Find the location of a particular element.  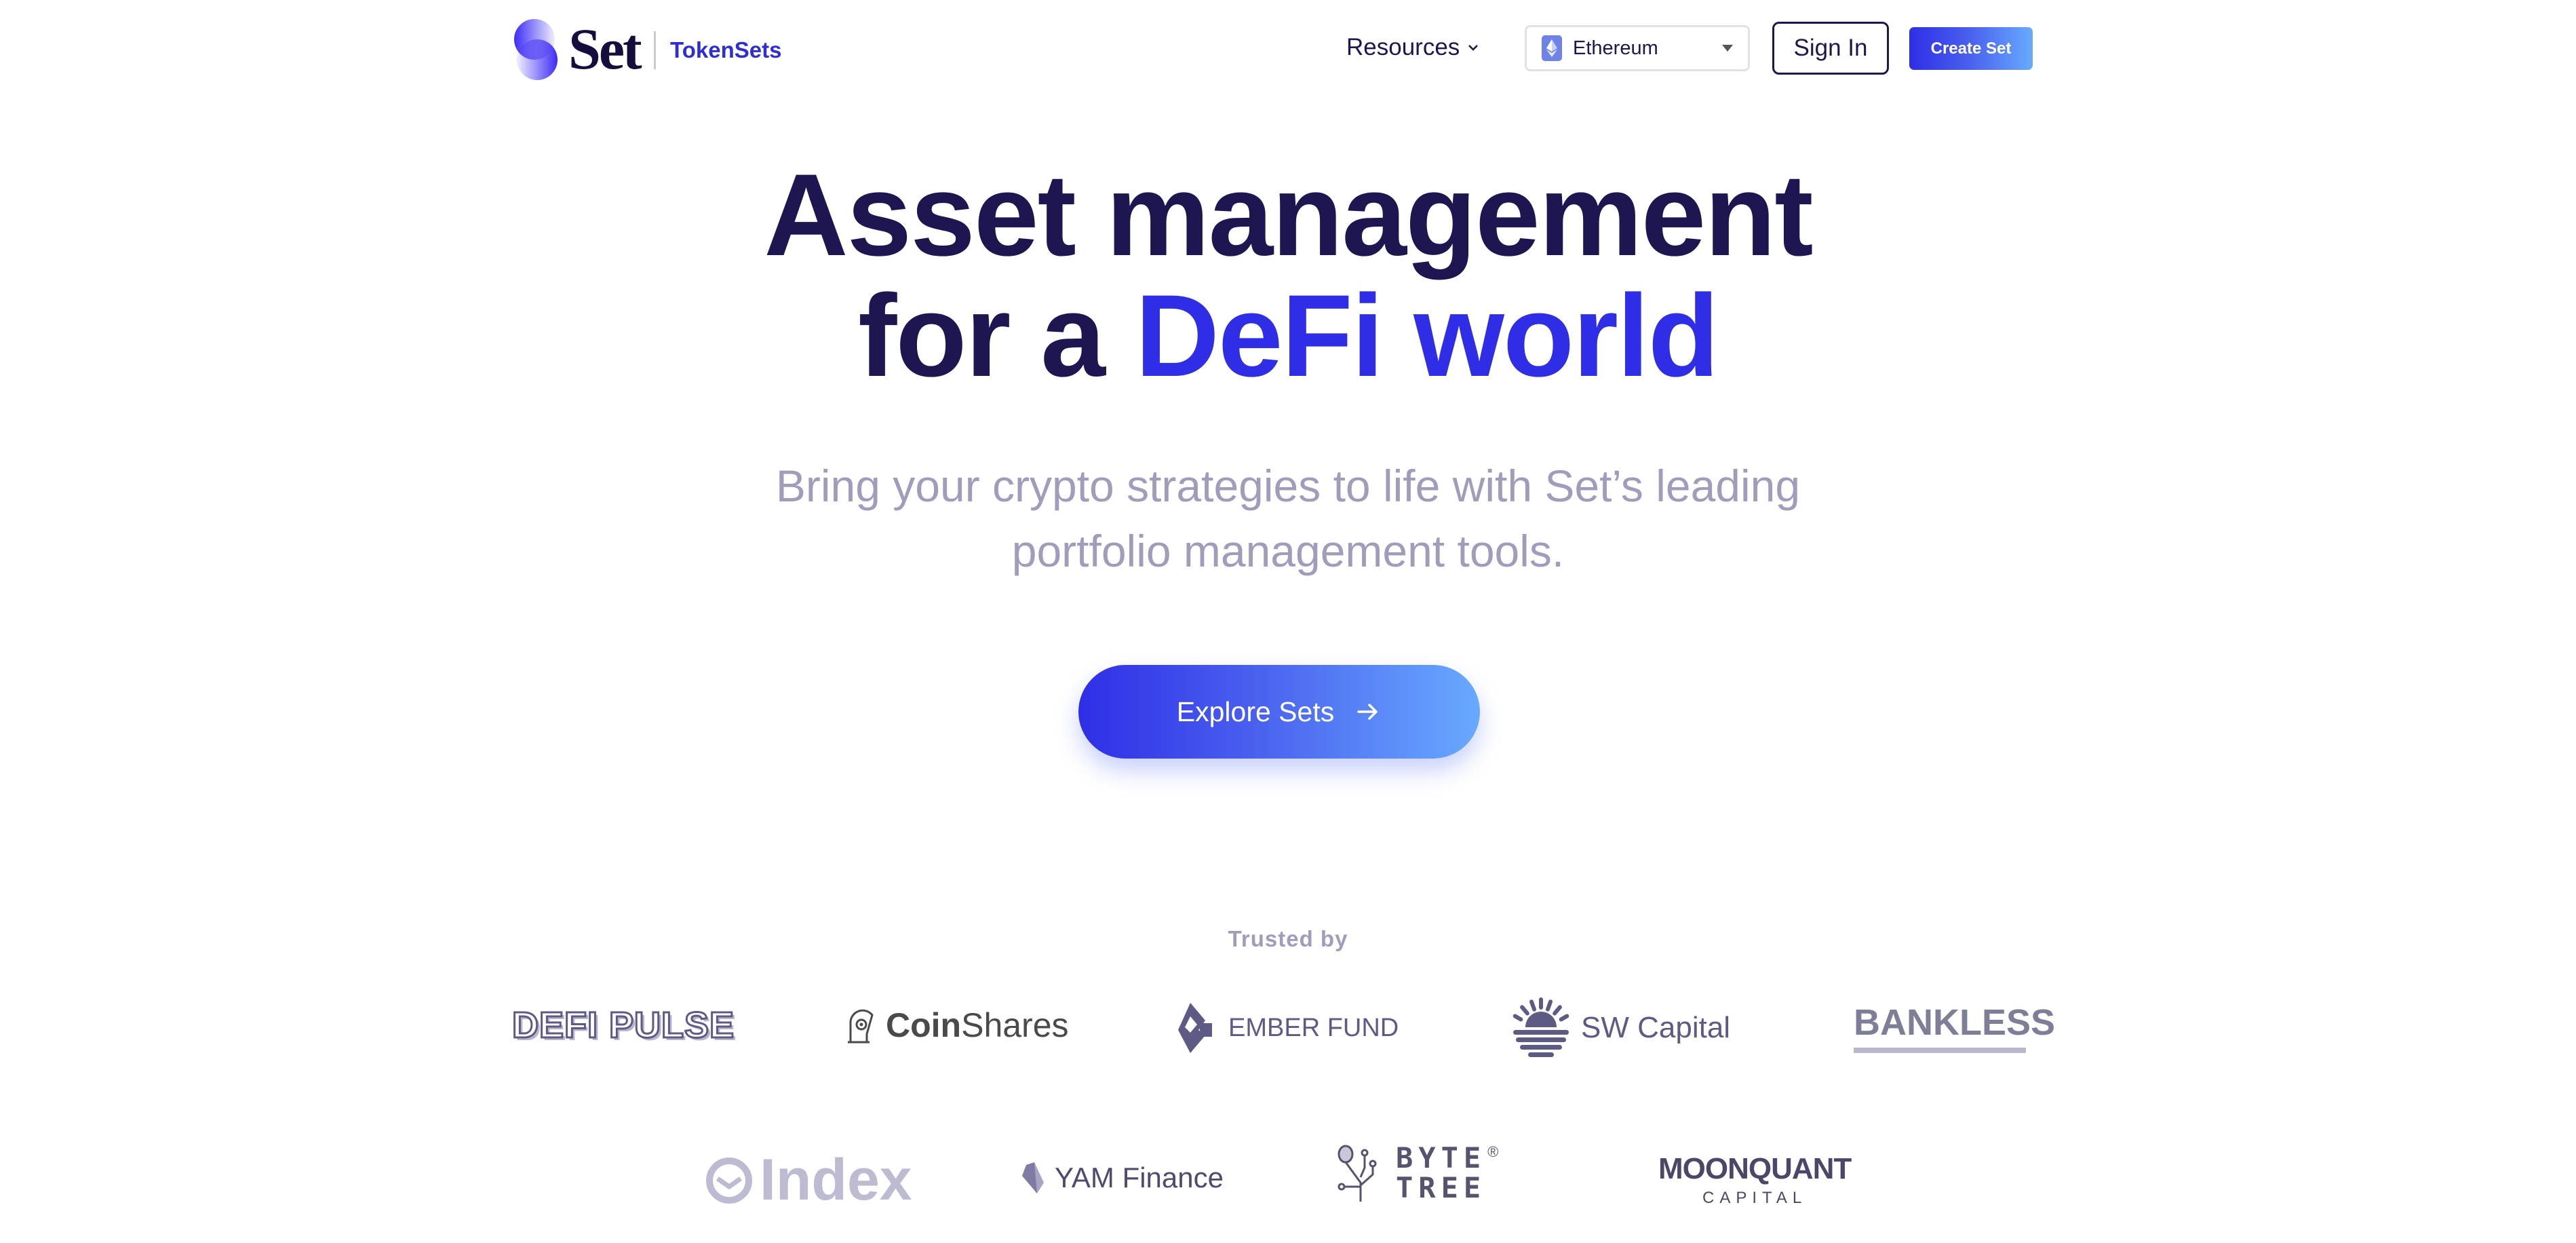

ethereum-icon is located at coordinates (1552, 48).